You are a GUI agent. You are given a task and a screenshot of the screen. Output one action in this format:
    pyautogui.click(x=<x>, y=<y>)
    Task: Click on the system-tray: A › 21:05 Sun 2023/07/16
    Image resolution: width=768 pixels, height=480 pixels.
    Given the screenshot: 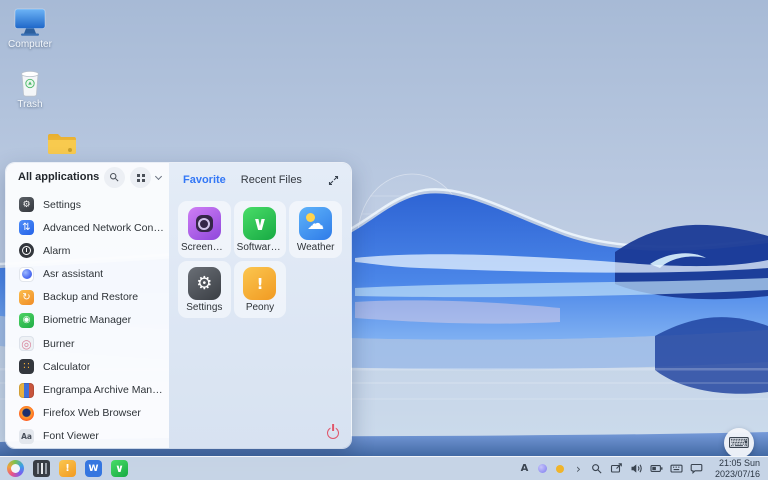 What is the action you would take?
    pyautogui.click(x=639, y=468)
    